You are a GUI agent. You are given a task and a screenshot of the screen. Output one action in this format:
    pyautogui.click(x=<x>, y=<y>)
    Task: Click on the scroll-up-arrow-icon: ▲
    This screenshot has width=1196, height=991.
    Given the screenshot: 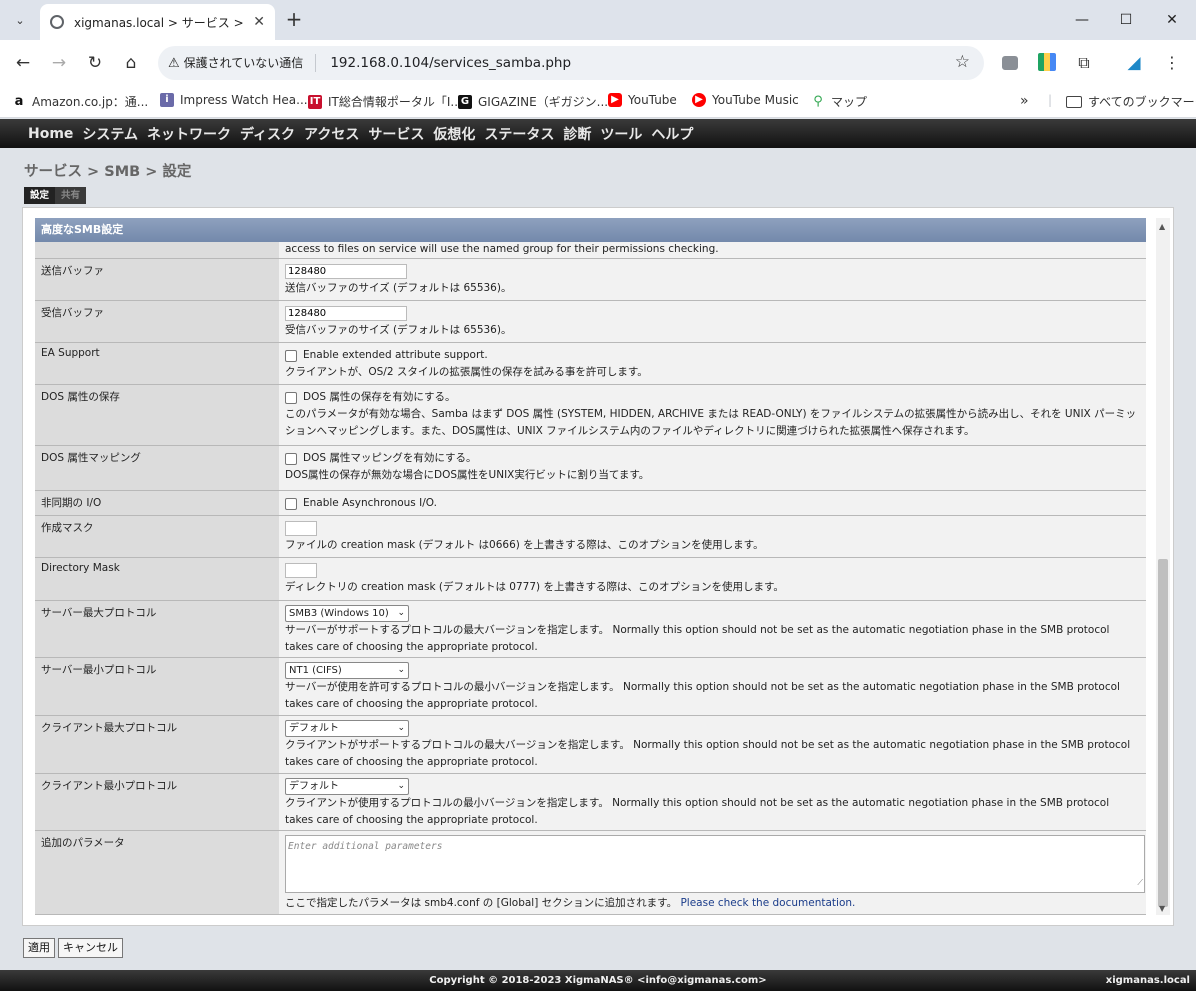 What is the action you would take?
    pyautogui.click(x=1162, y=226)
    